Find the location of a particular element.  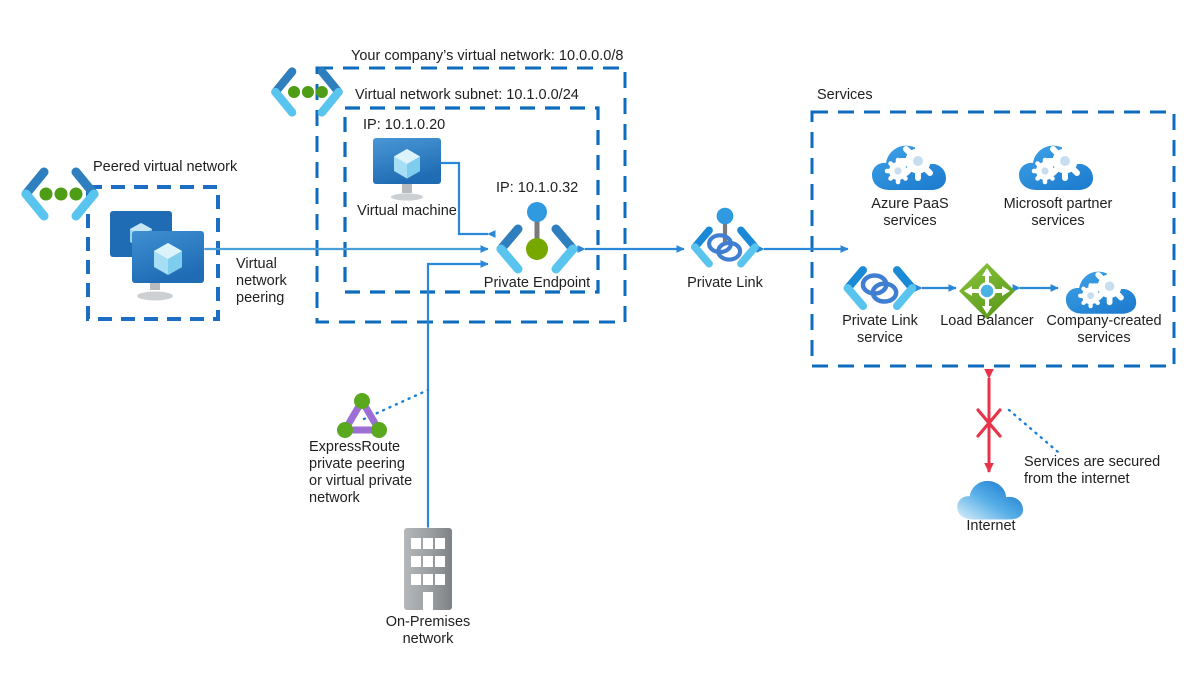

secured-leader-line is located at coordinates (1033, 431).